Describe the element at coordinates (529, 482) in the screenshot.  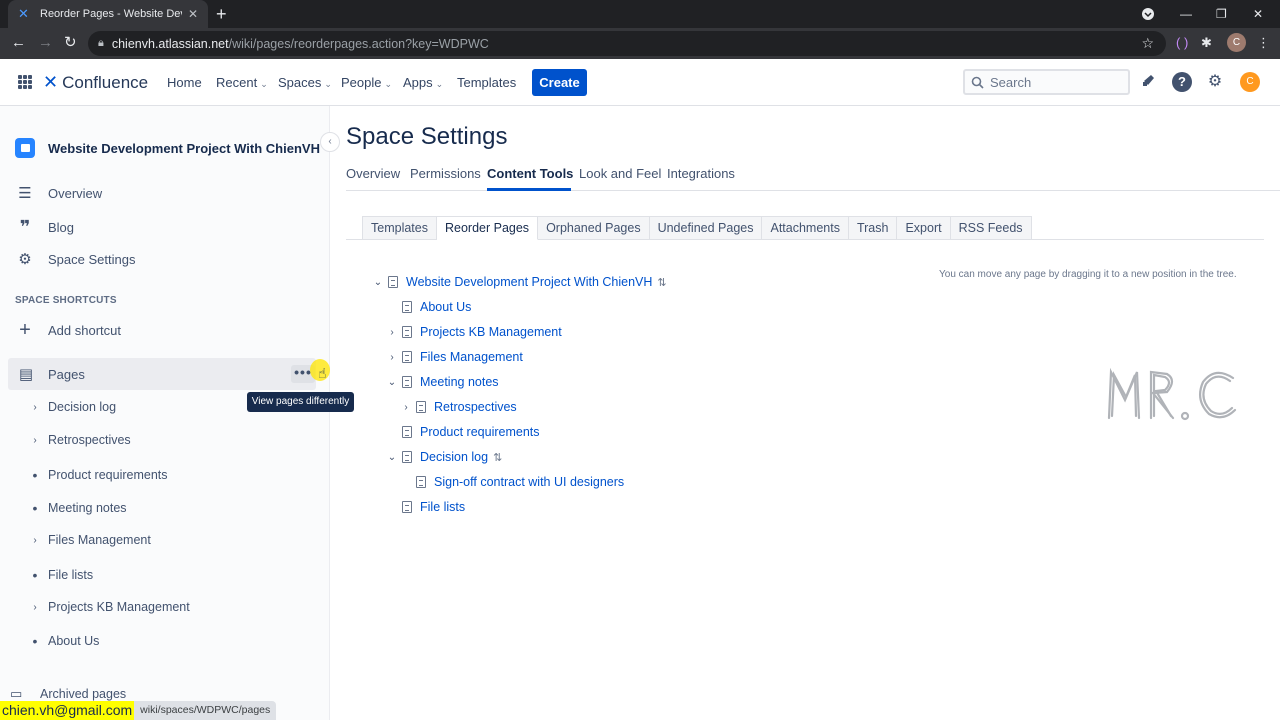
I see `tree-page-link: Sign-off contract with UI designers` at that location.